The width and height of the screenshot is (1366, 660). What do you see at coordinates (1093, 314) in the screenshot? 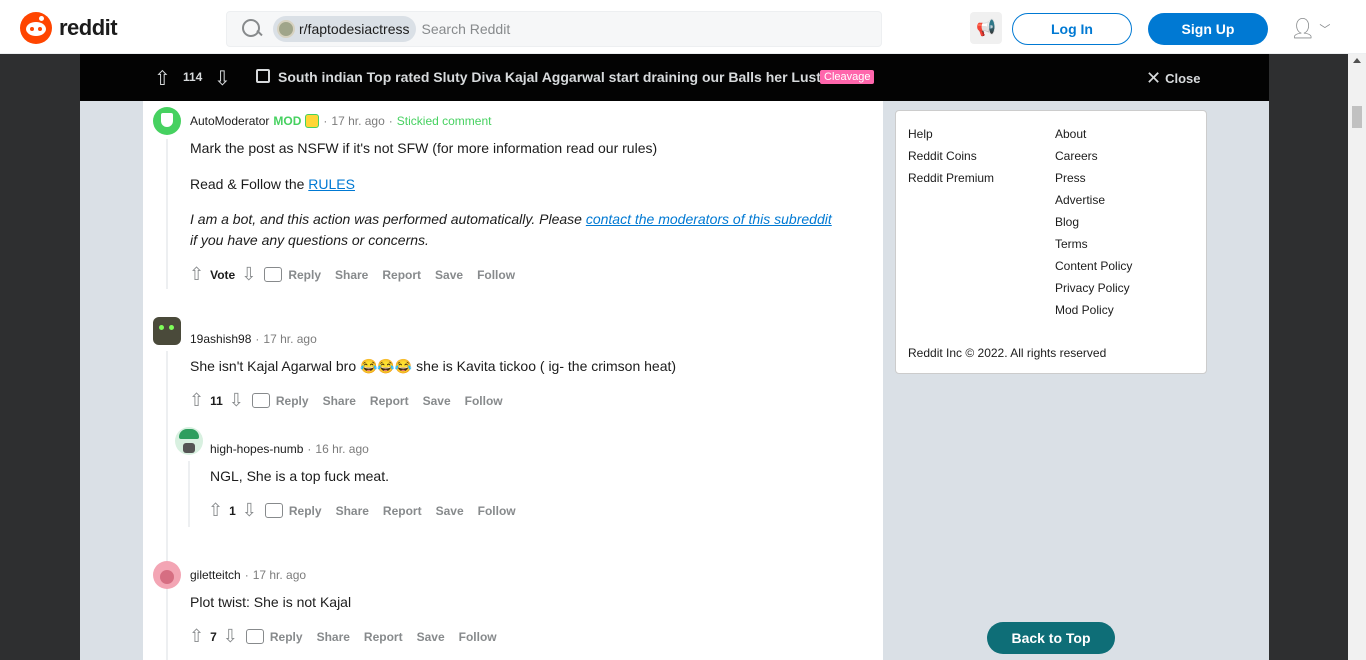
I see `footer-link-mod-policy: Mod Policy` at bounding box center [1093, 314].